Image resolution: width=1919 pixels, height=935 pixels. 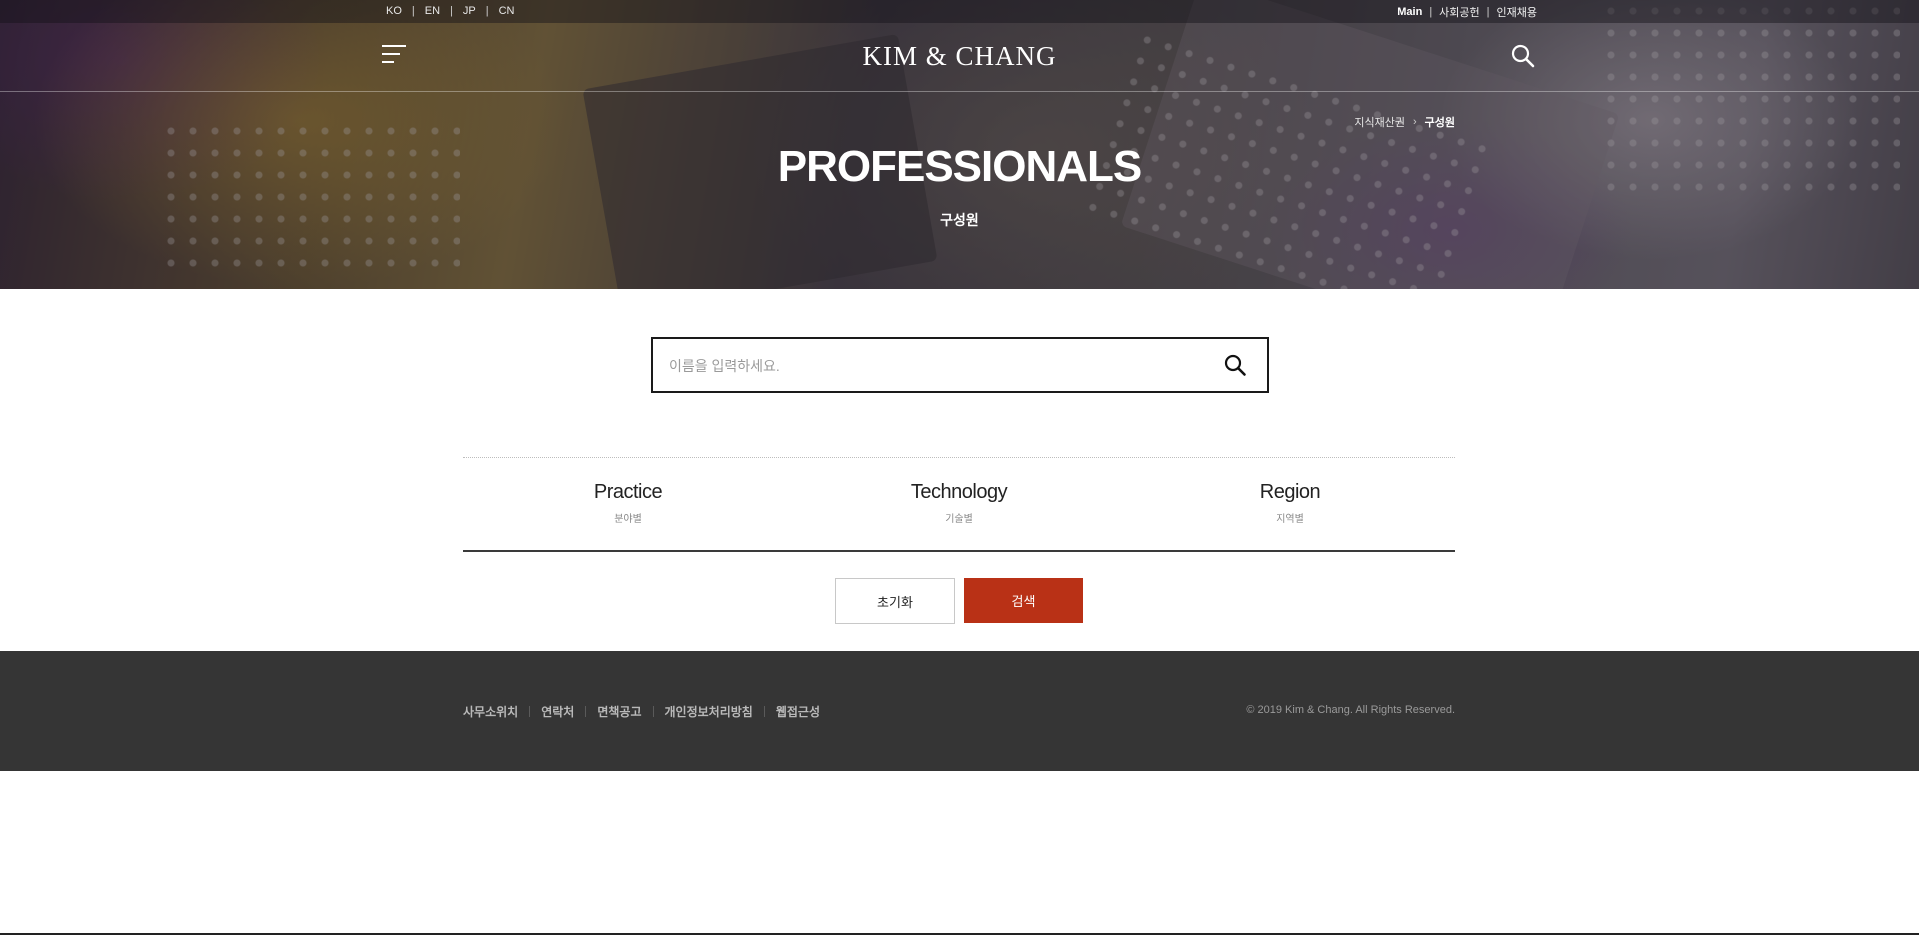 I want to click on lang-en: EN, so click(x=432, y=11).